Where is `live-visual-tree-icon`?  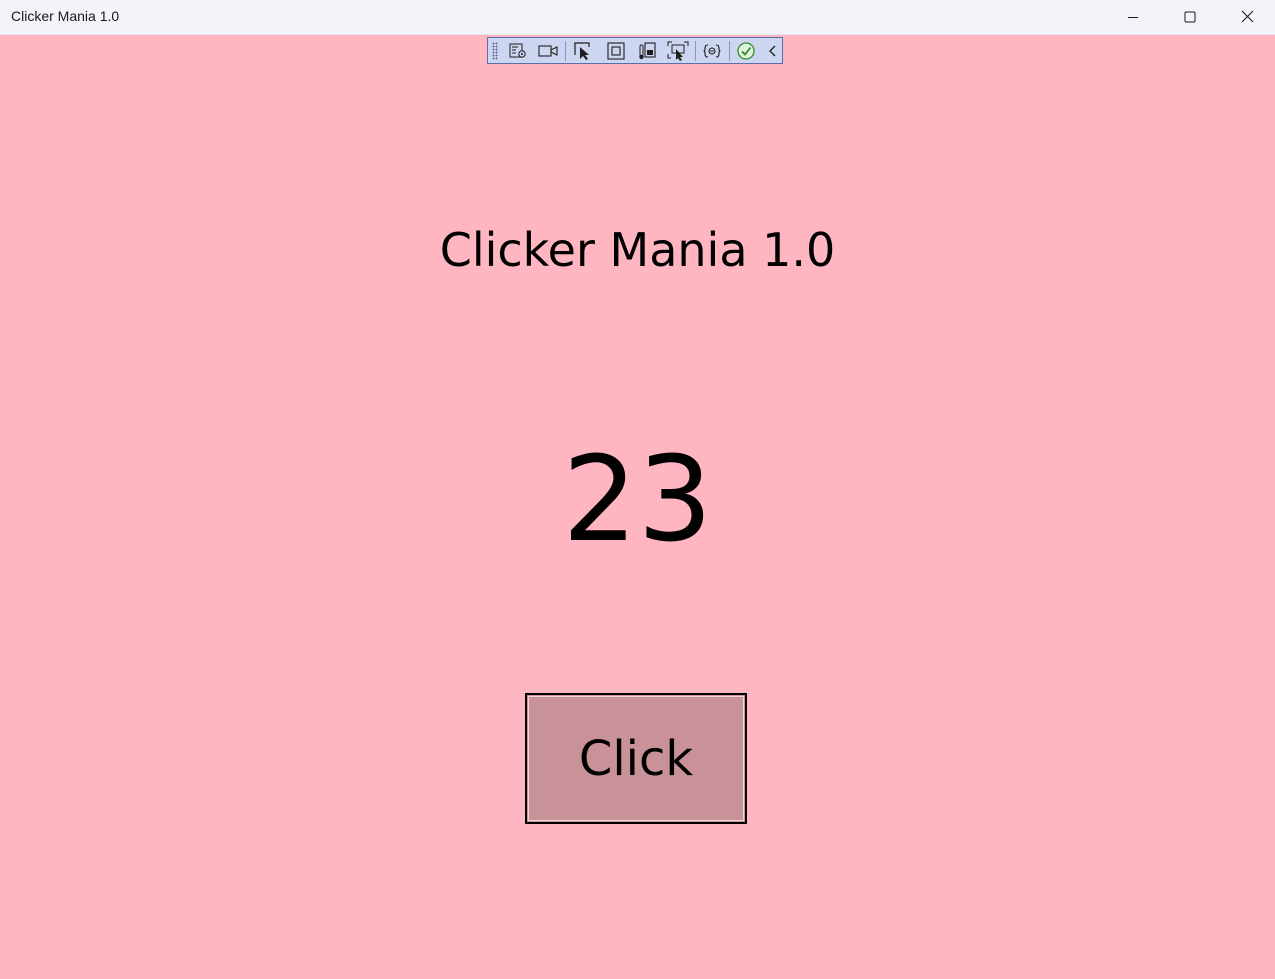
live-visual-tree-icon is located at coordinates (518, 51).